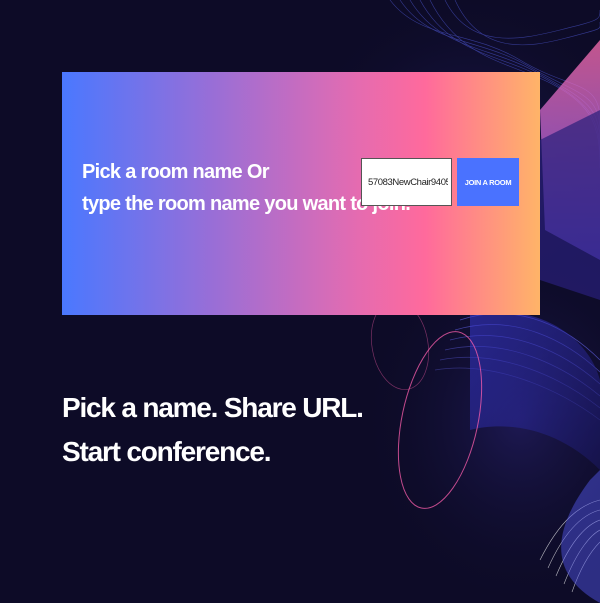  Describe the element at coordinates (488, 182) in the screenshot. I see `join-room-button: JOIN A ROOM` at that location.